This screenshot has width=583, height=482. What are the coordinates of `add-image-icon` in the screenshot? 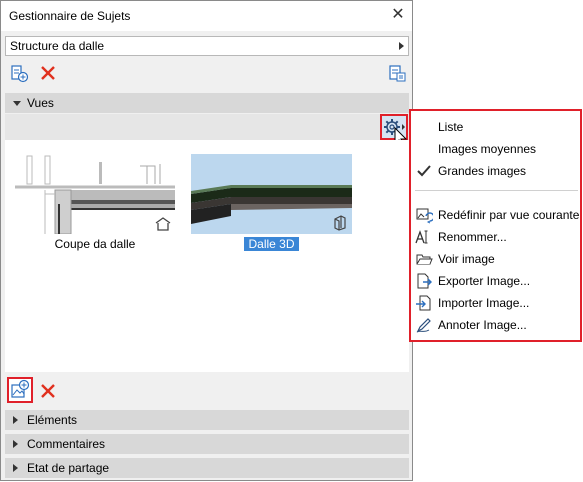 It's located at (20, 388).